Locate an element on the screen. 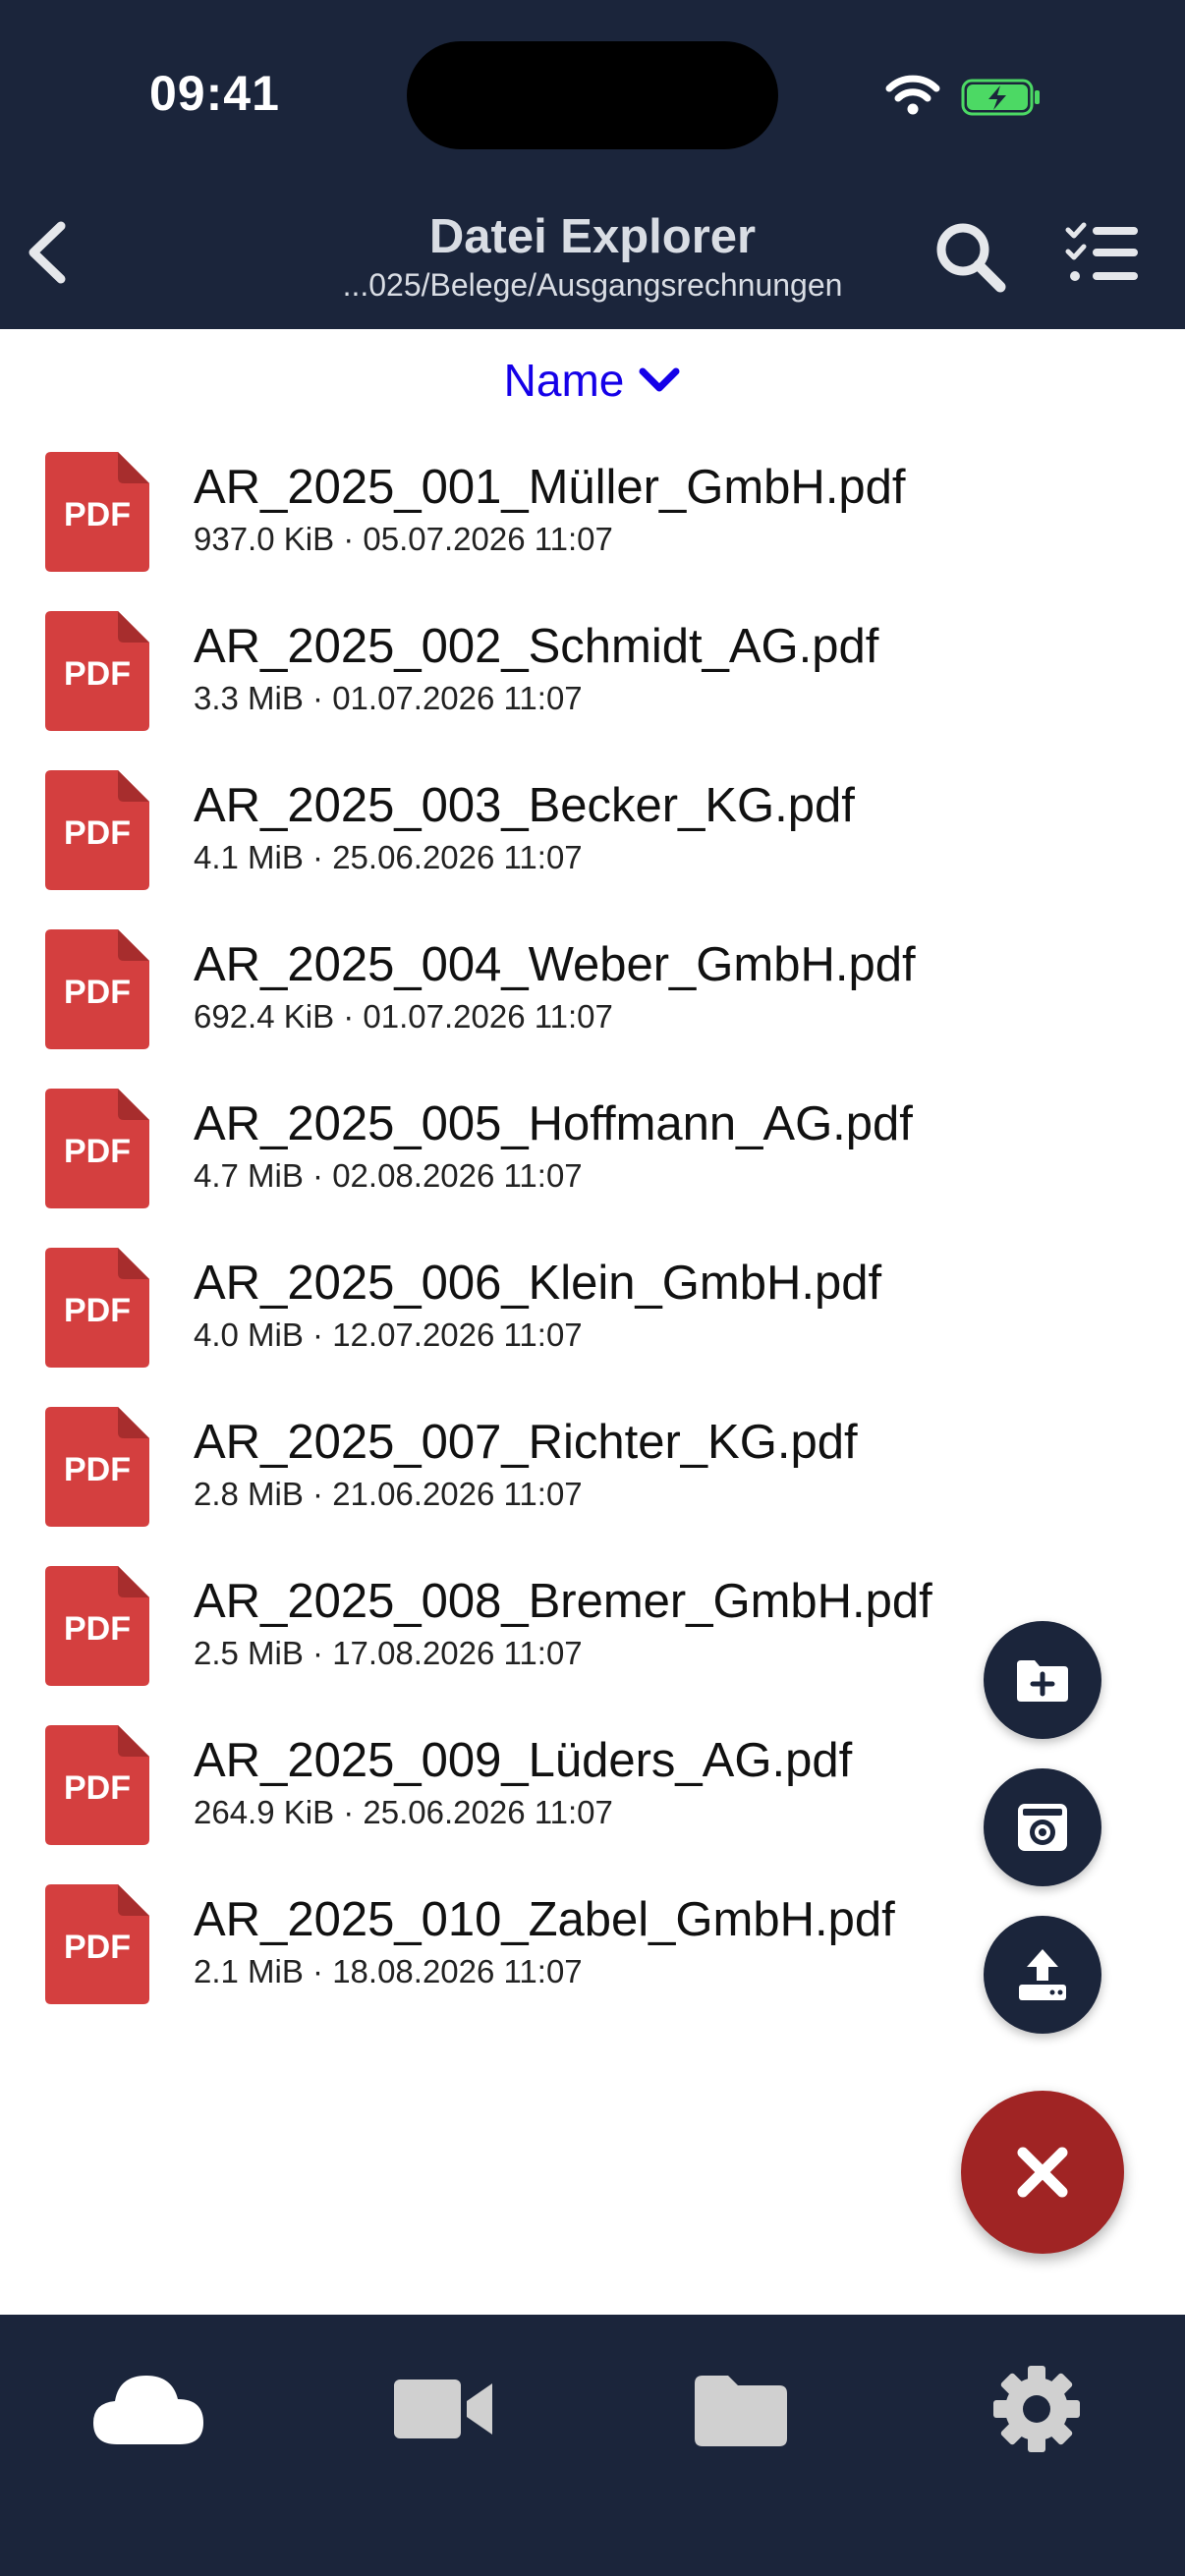 This screenshot has width=1185, height=2576. camera-button is located at coordinates (1042, 1827).